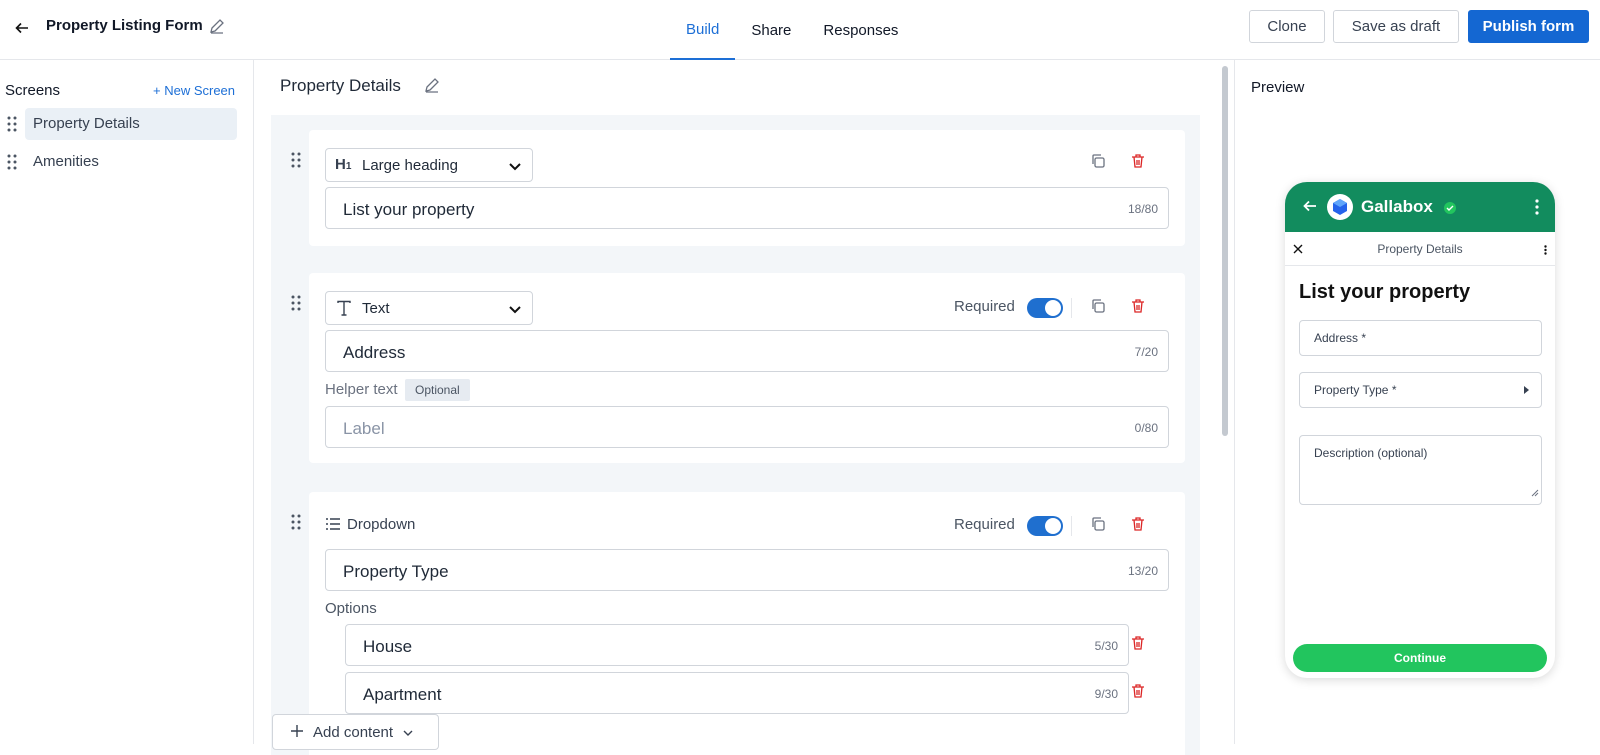 The width and height of the screenshot is (1600, 755). What do you see at coordinates (1106, 646) in the screenshot?
I see `char-counter: 5/30` at bounding box center [1106, 646].